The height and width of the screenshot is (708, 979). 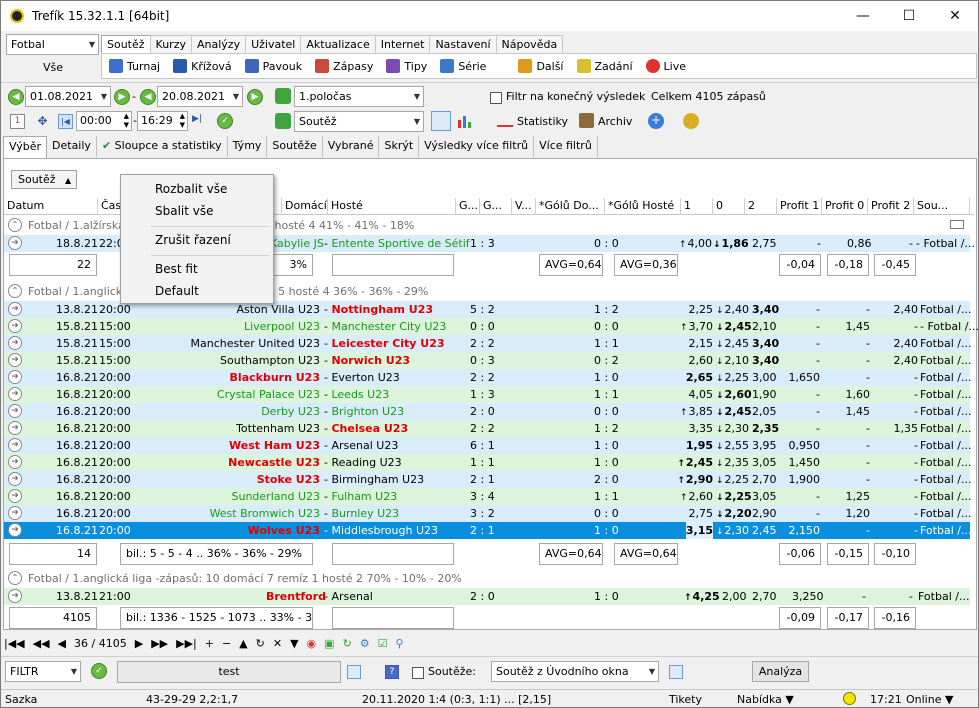 I want to click on last-icon: ▶▶|, so click(x=186, y=643).